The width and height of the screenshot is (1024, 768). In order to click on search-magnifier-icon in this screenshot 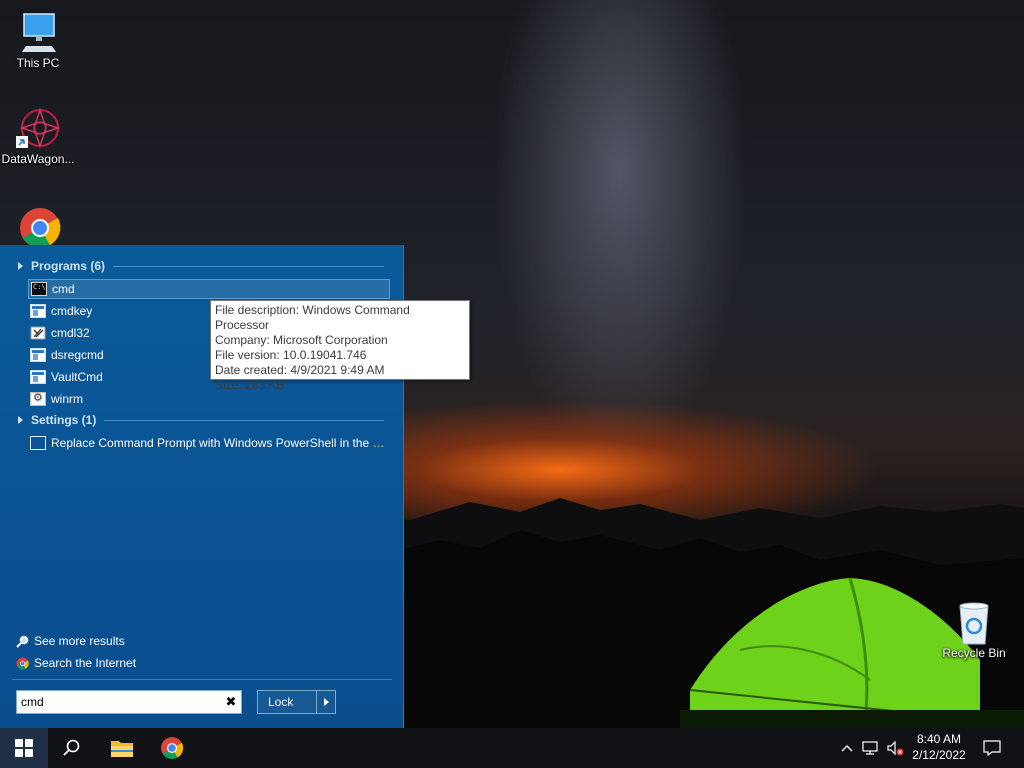, I will do `click(22, 641)`.